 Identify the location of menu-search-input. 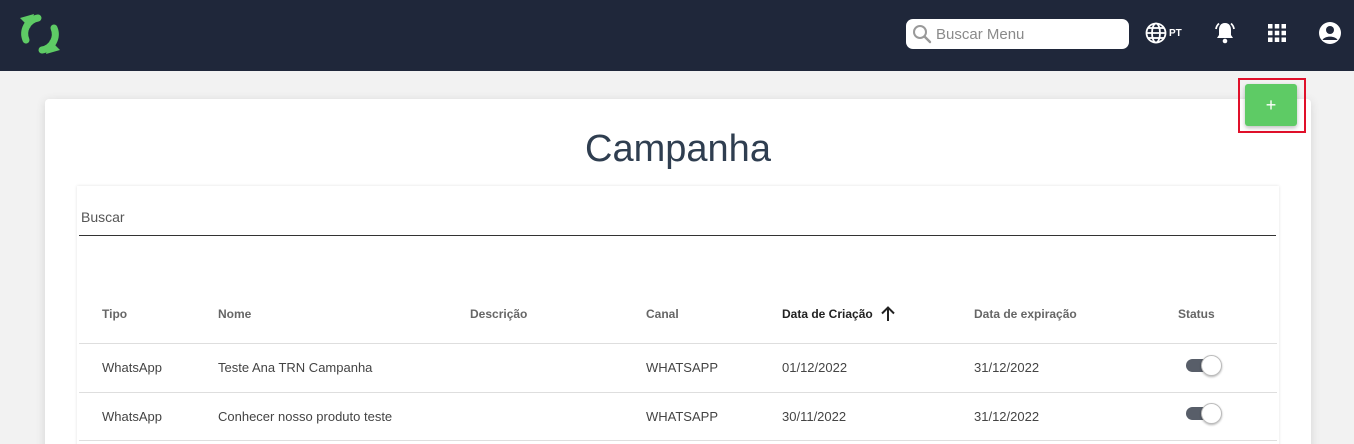
(1030, 34).